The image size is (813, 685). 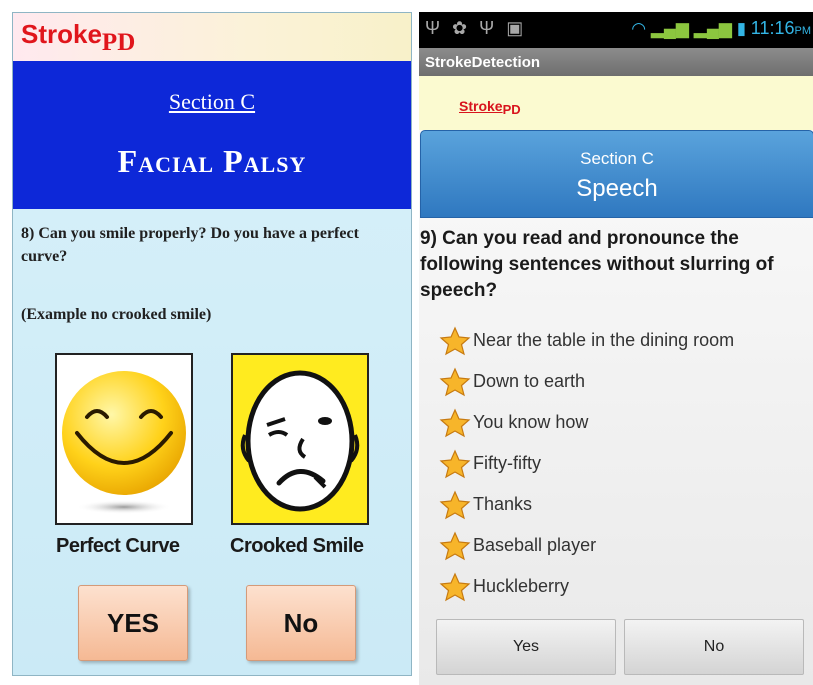 I want to click on sentence-label: Fifty-fifty, so click(x=507, y=463).